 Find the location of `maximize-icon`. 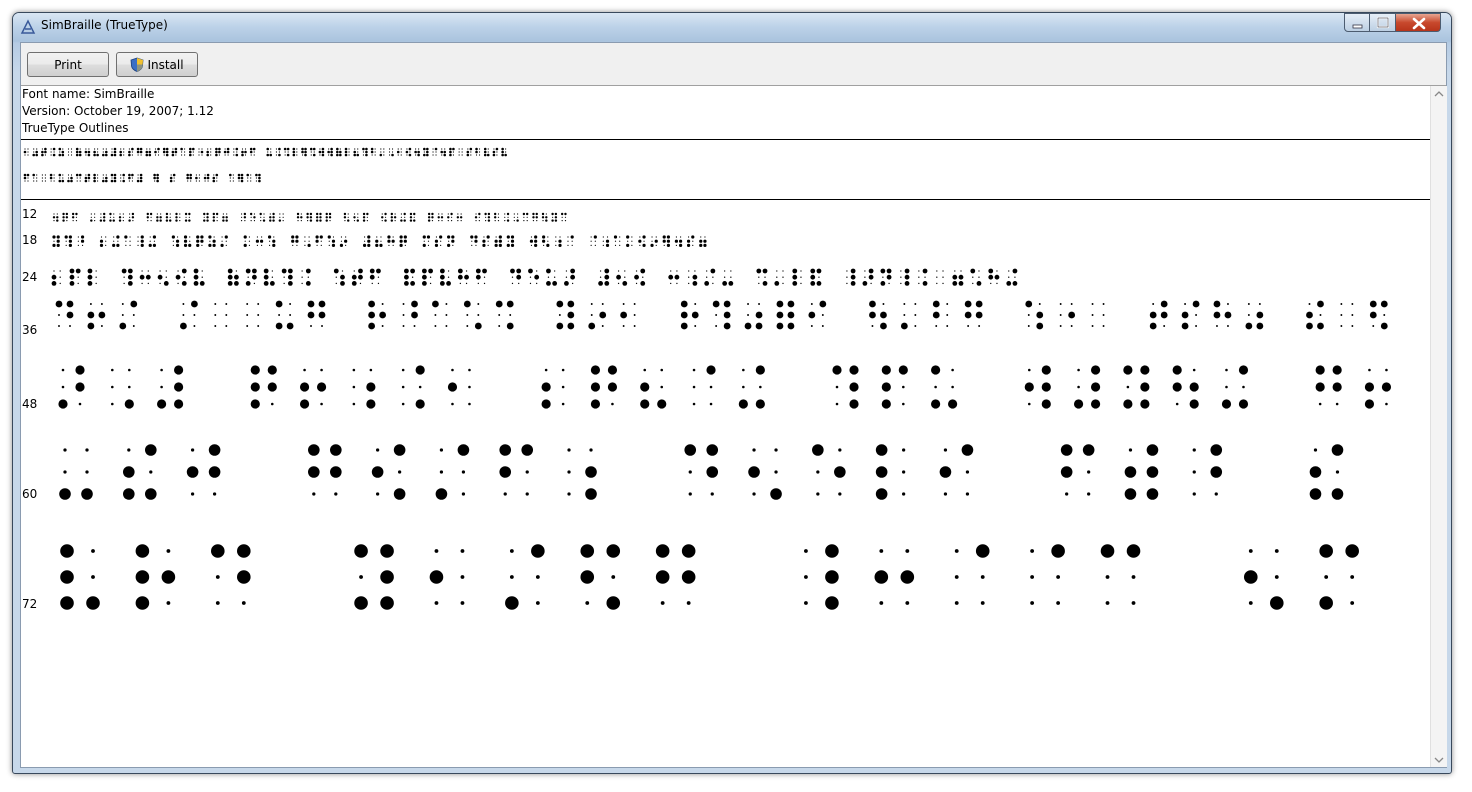

maximize-icon is located at coordinates (1383, 22).